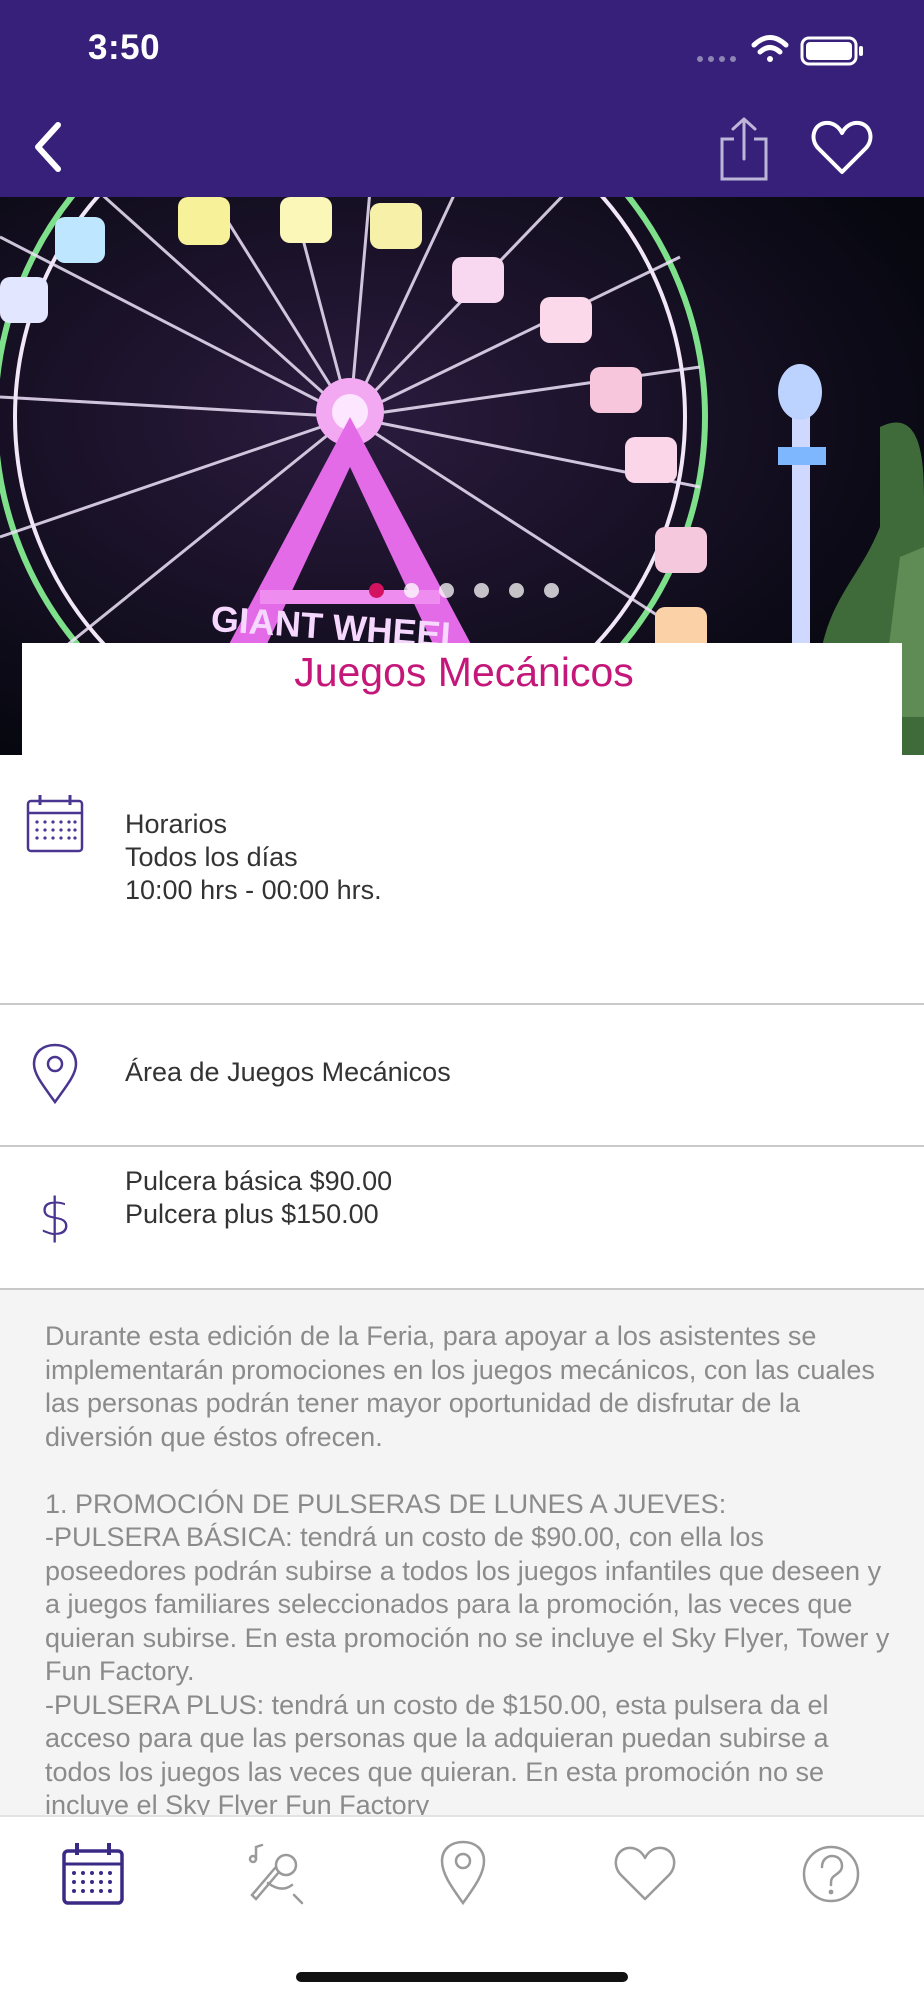 This screenshot has height=2000, width=924. What do you see at coordinates (253, 890) in the screenshot?
I see `schedule-hours: 10:00 hrs - 00:00 hrs.` at bounding box center [253, 890].